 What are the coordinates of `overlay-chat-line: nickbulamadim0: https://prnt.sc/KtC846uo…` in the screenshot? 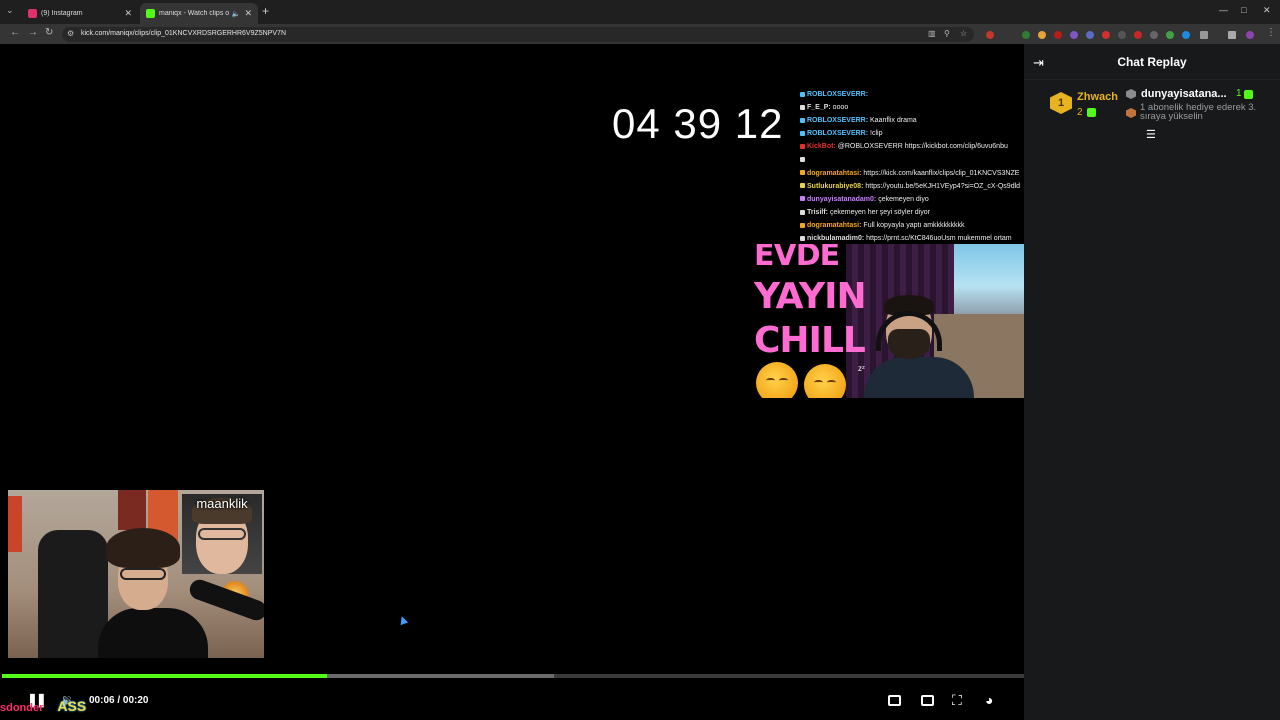 It's located at (912, 238).